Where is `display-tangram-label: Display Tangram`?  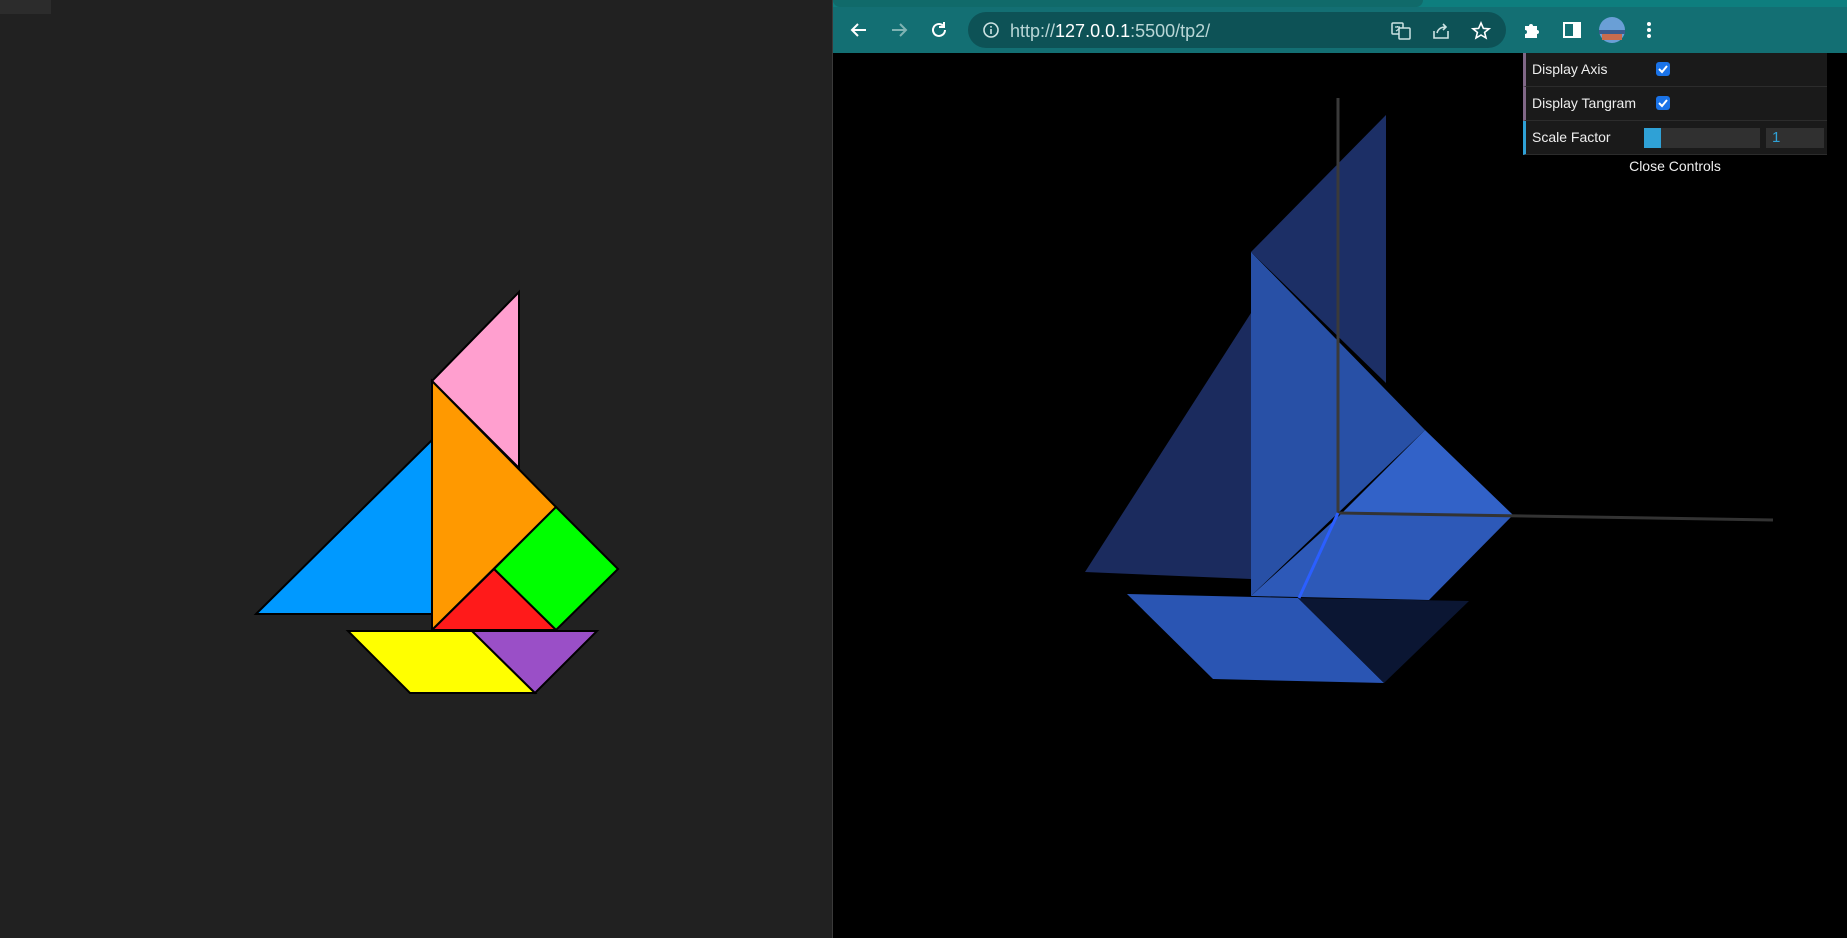
display-tangram-label: Display Tangram is located at coordinates (1584, 103).